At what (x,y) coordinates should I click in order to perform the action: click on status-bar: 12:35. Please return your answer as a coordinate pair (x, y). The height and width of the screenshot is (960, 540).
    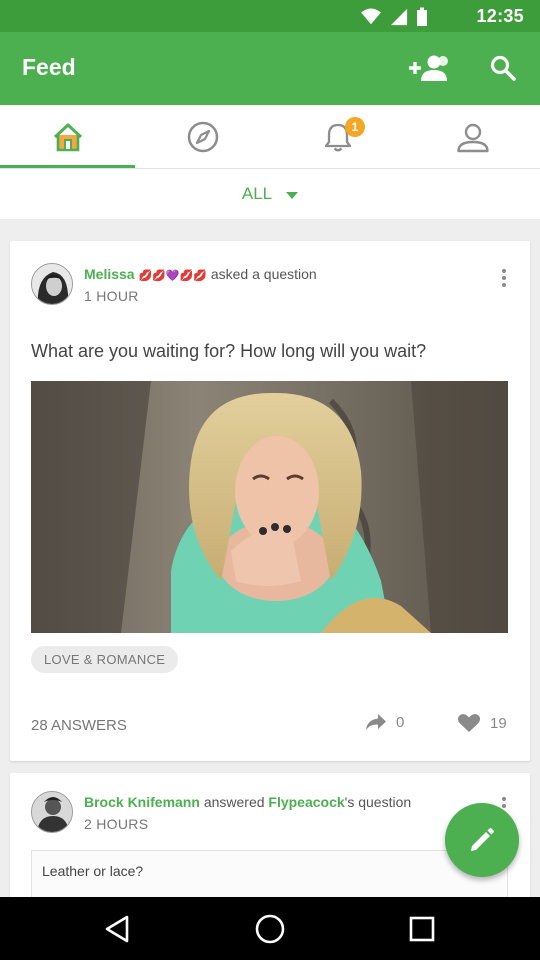
    Looking at the image, I should click on (270, 16).